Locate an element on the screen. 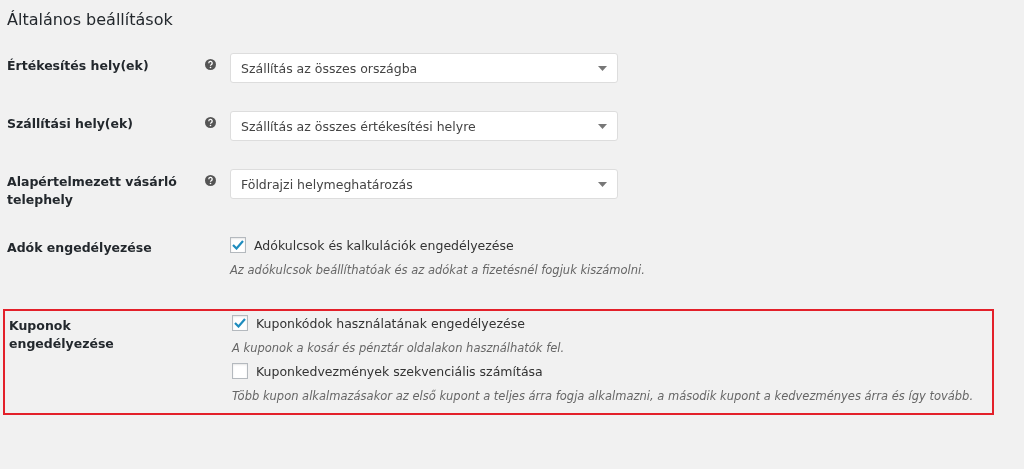 The image size is (1024, 469). field-description: A kuponok a kosár és pénztár oldalakon használhatók fel. is located at coordinates (399, 348).